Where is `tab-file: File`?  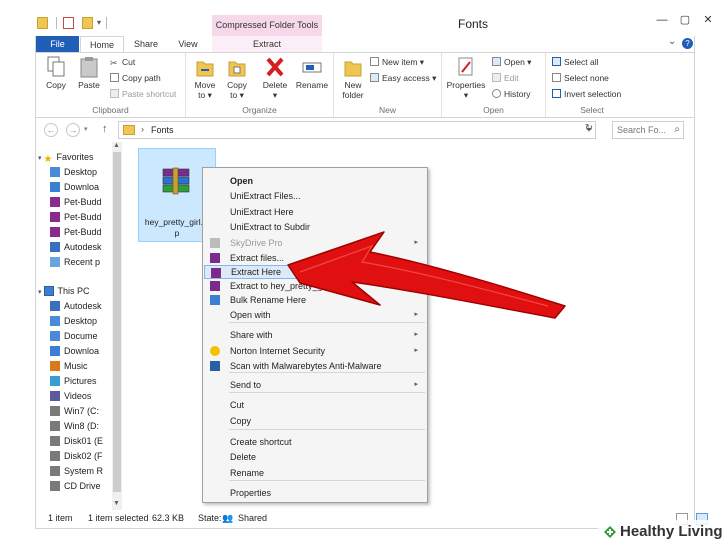
tab-file: File is located at coordinates (57, 44).